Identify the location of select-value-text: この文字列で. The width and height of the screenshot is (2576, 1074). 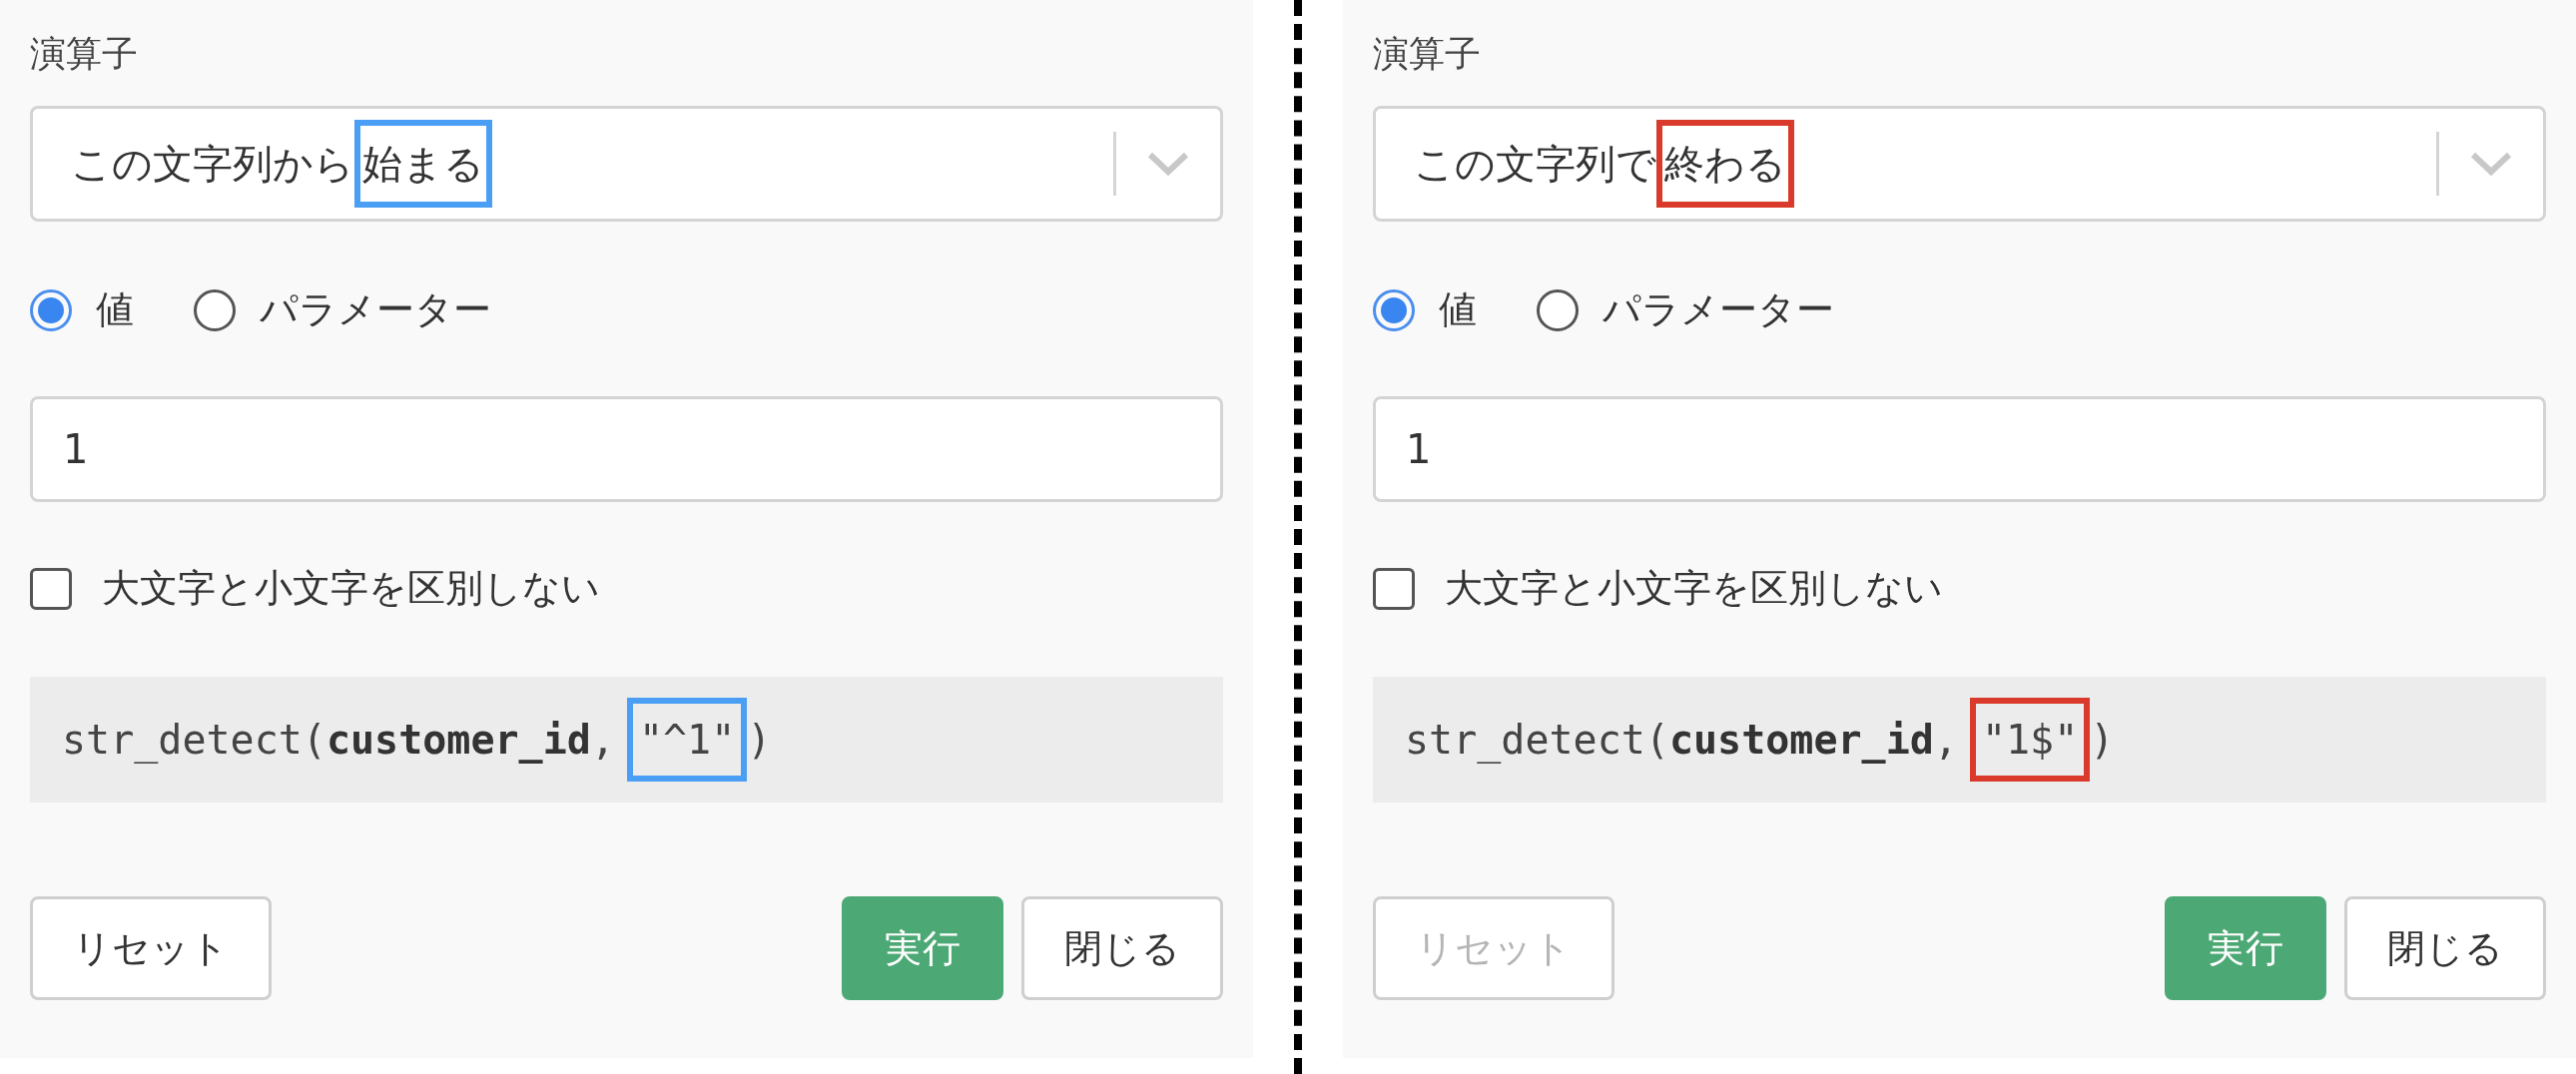
(1535, 164).